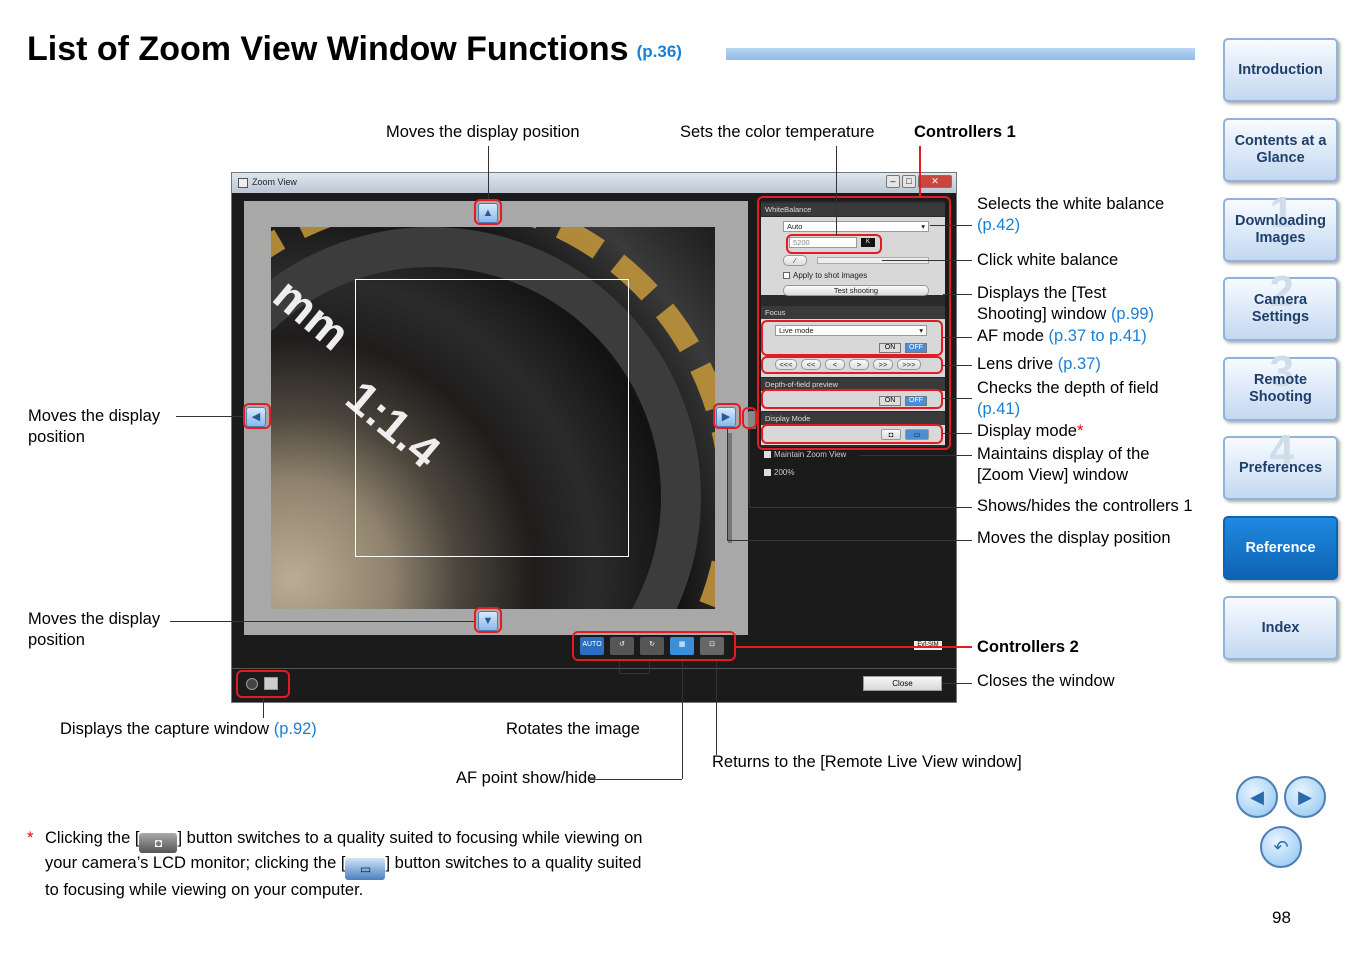  Describe the element at coordinates (1046, 681) in the screenshot. I see `label-closes: Closes the window` at that location.